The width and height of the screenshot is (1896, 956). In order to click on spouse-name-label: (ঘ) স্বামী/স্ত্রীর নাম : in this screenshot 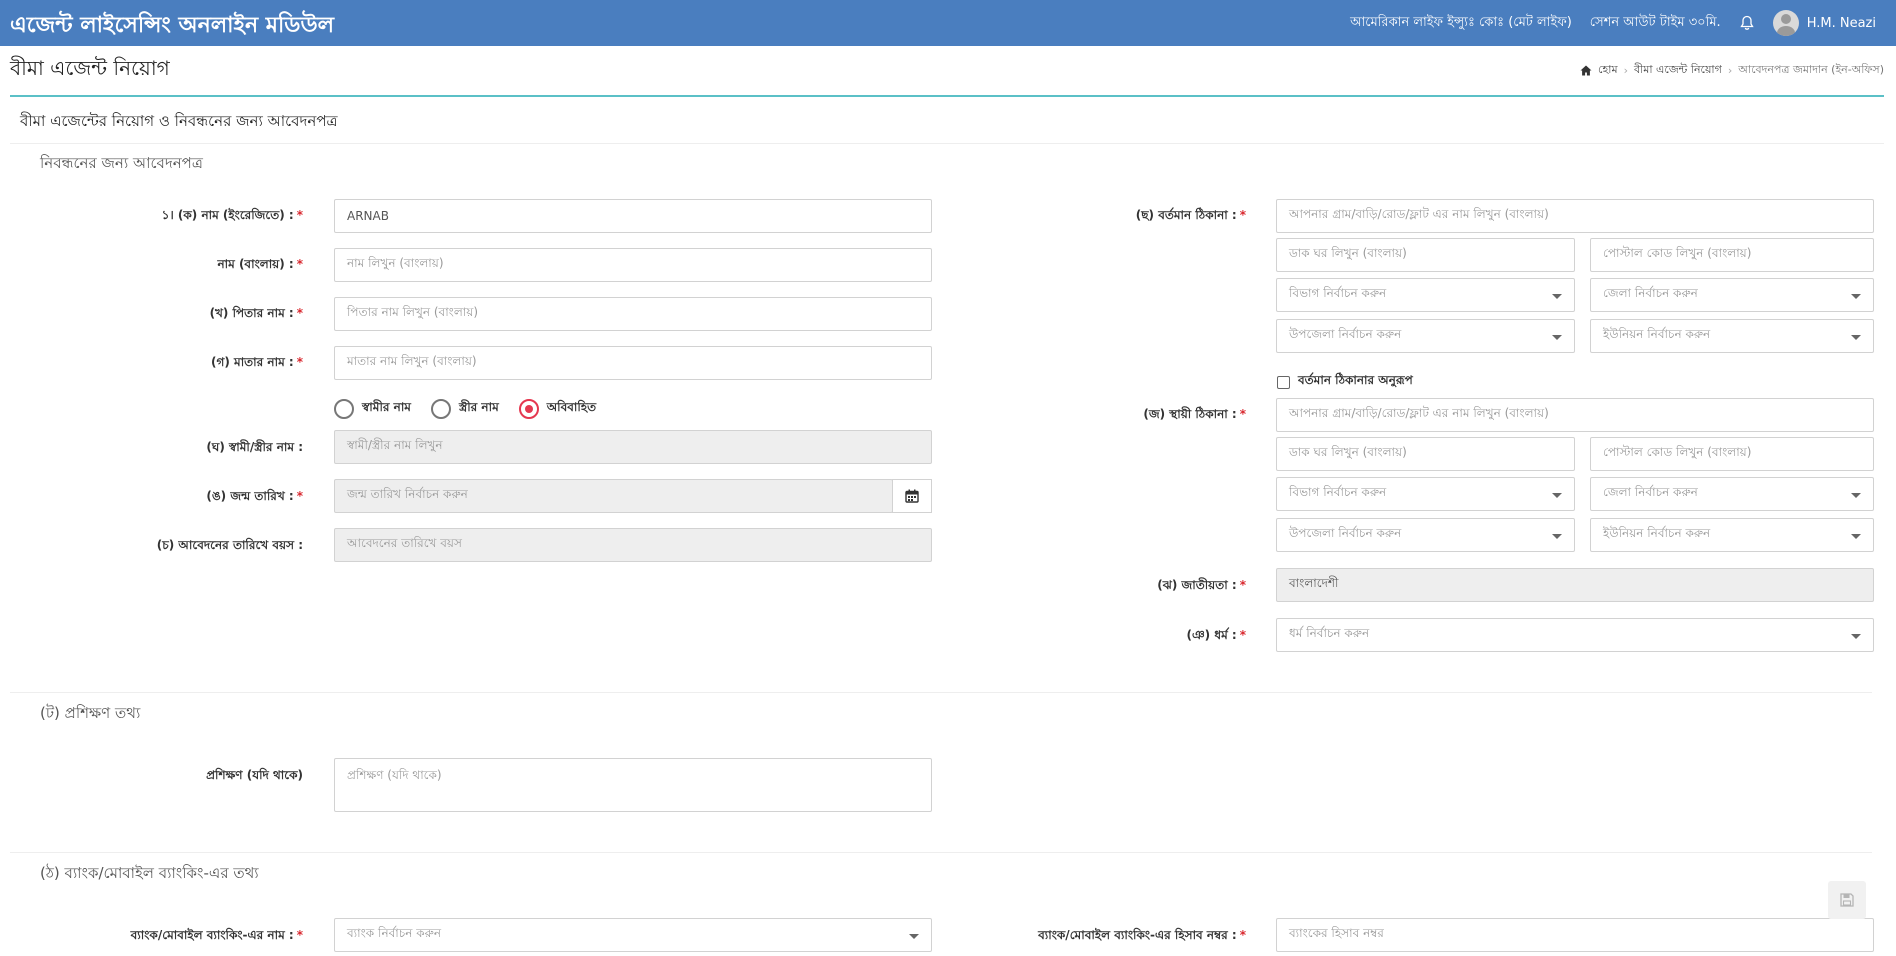, I will do `click(254, 447)`.